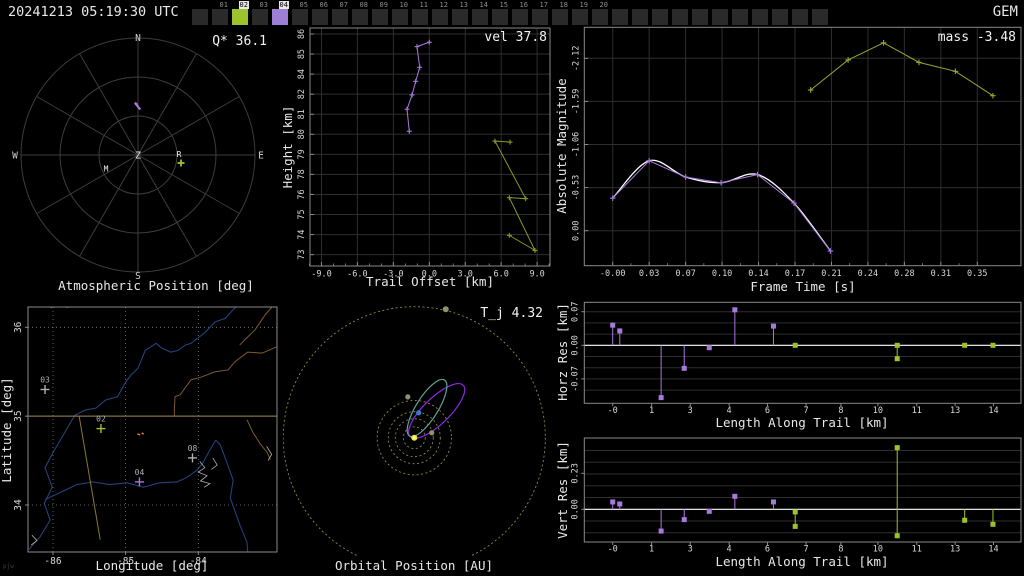 This screenshot has width=1024, height=576. I want to click on border-brown-southeast, so click(258, 439).